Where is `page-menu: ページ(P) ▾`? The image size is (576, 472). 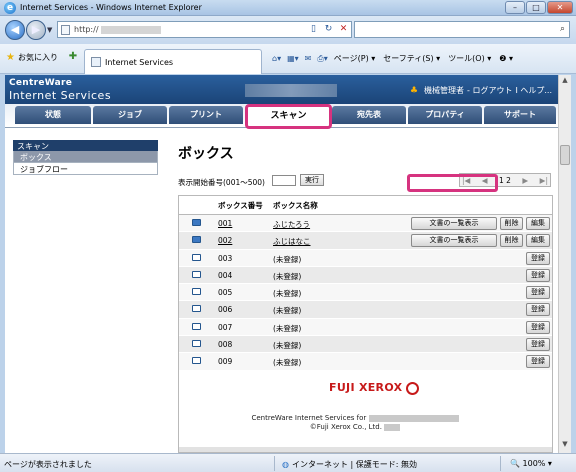
page-menu: ページ(P) ▾ is located at coordinates (354, 58).